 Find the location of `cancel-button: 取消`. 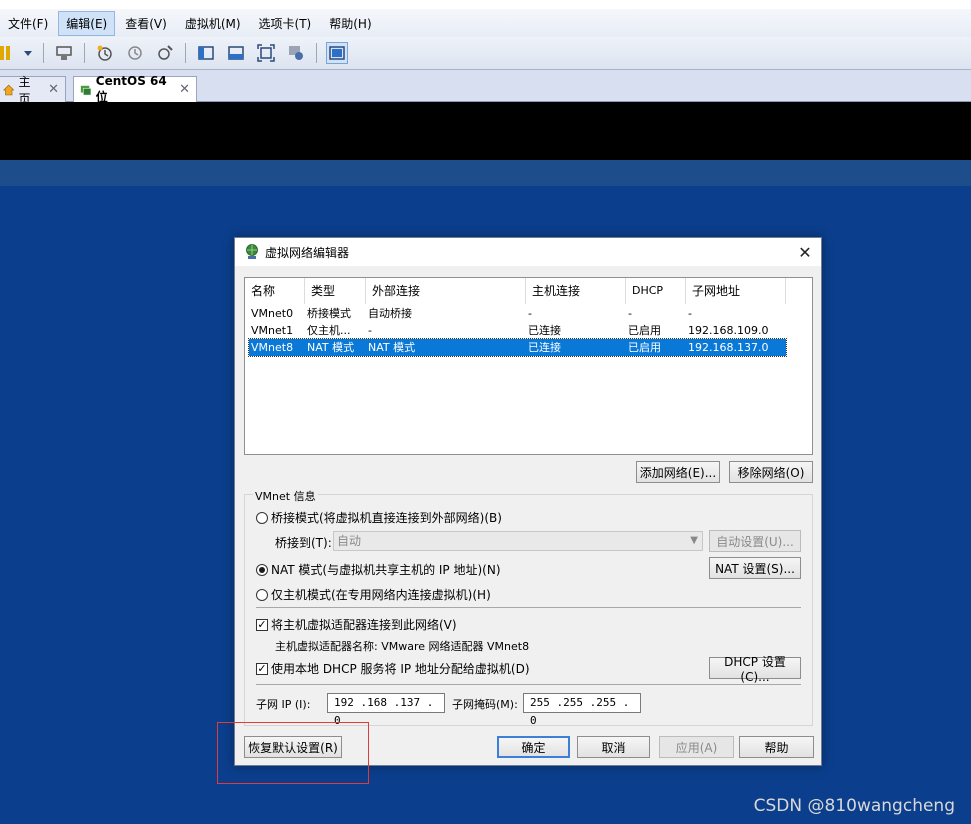

cancel-button: 取消 is located at coordinates (613, 747).